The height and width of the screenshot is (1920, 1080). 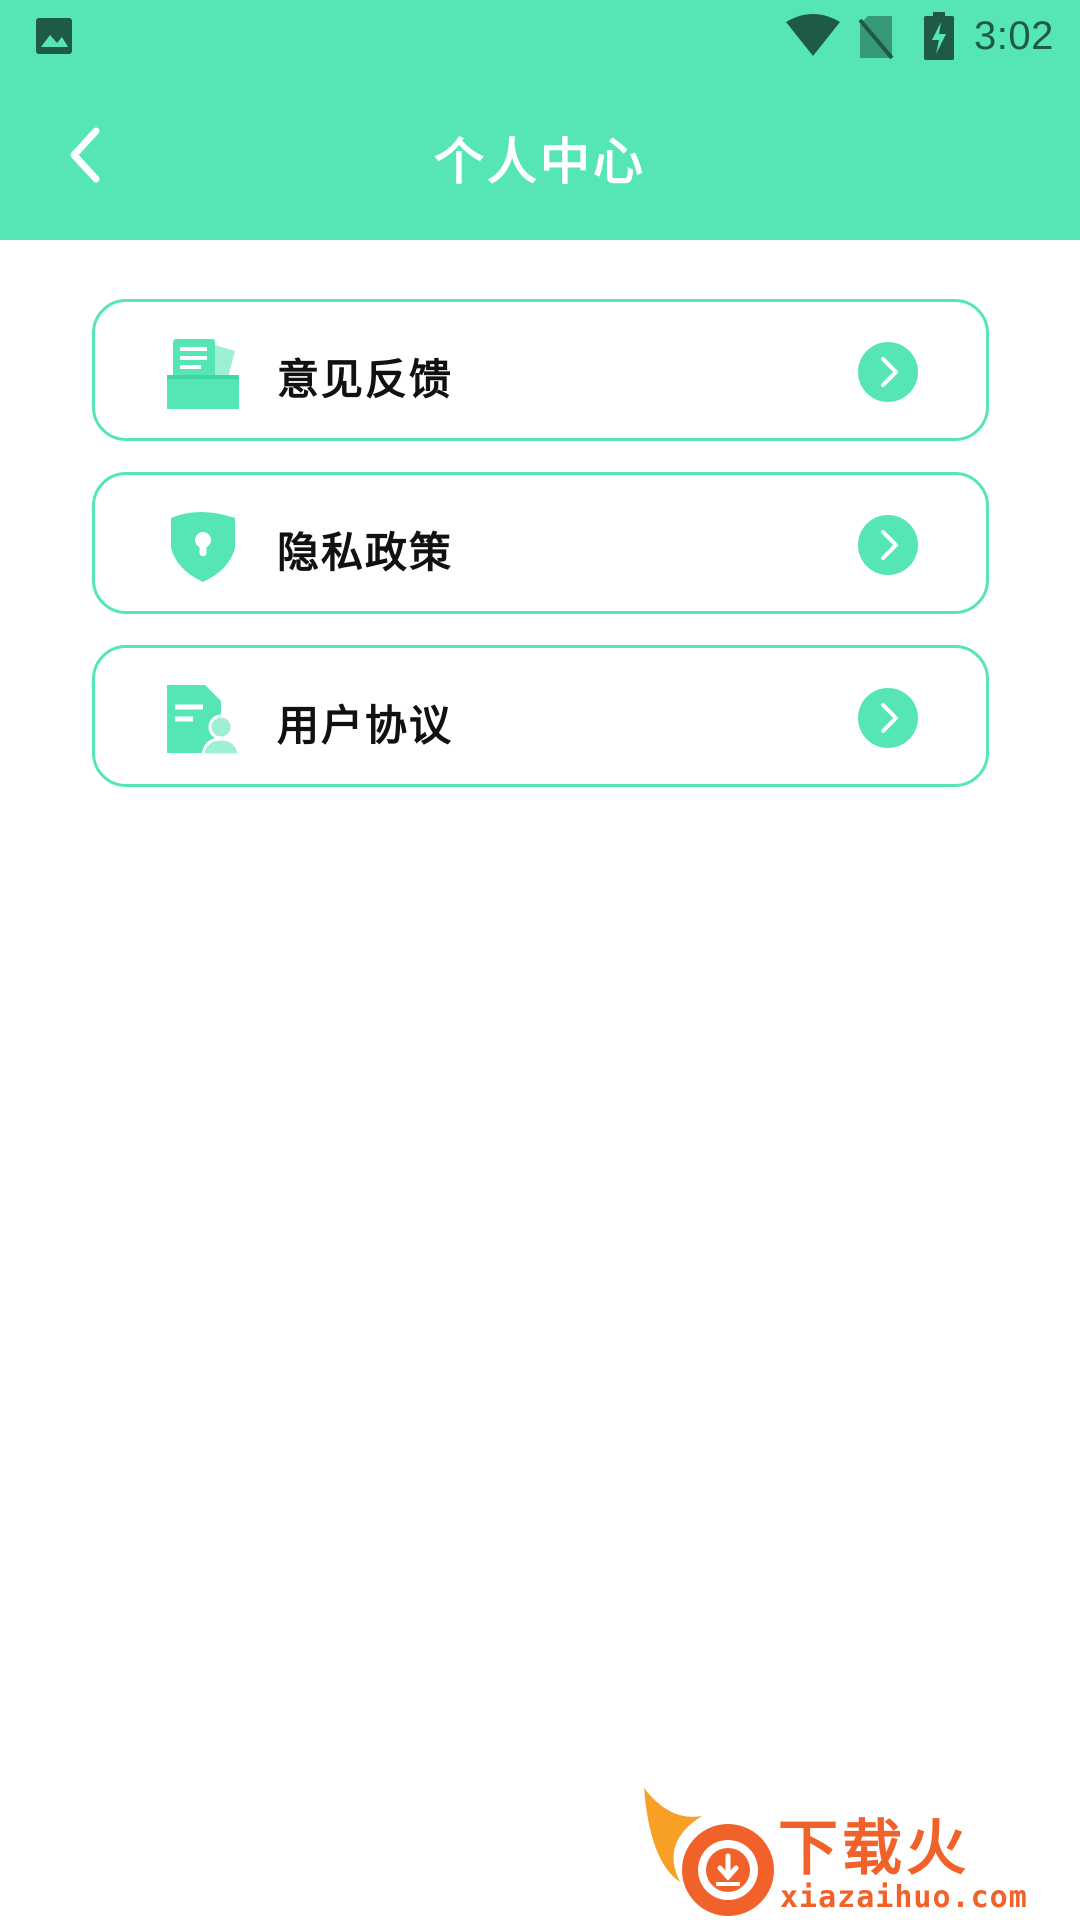 I want to click on user-agreement-icon, so click(x=204, y=721).